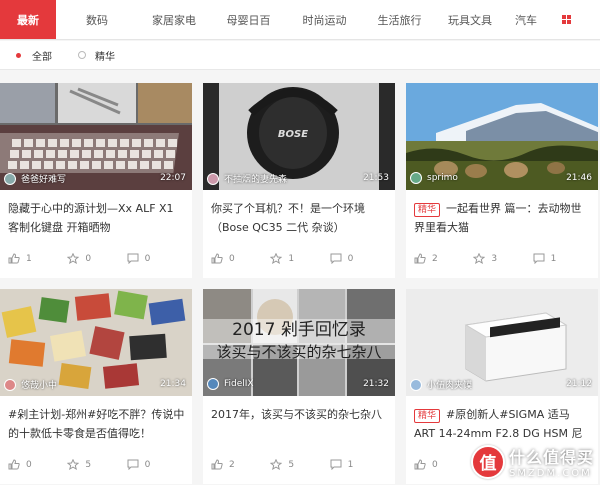  Describe the element at coordinates (82, 55) in the screenshot. I see `radio-unselected-icon` at that location.